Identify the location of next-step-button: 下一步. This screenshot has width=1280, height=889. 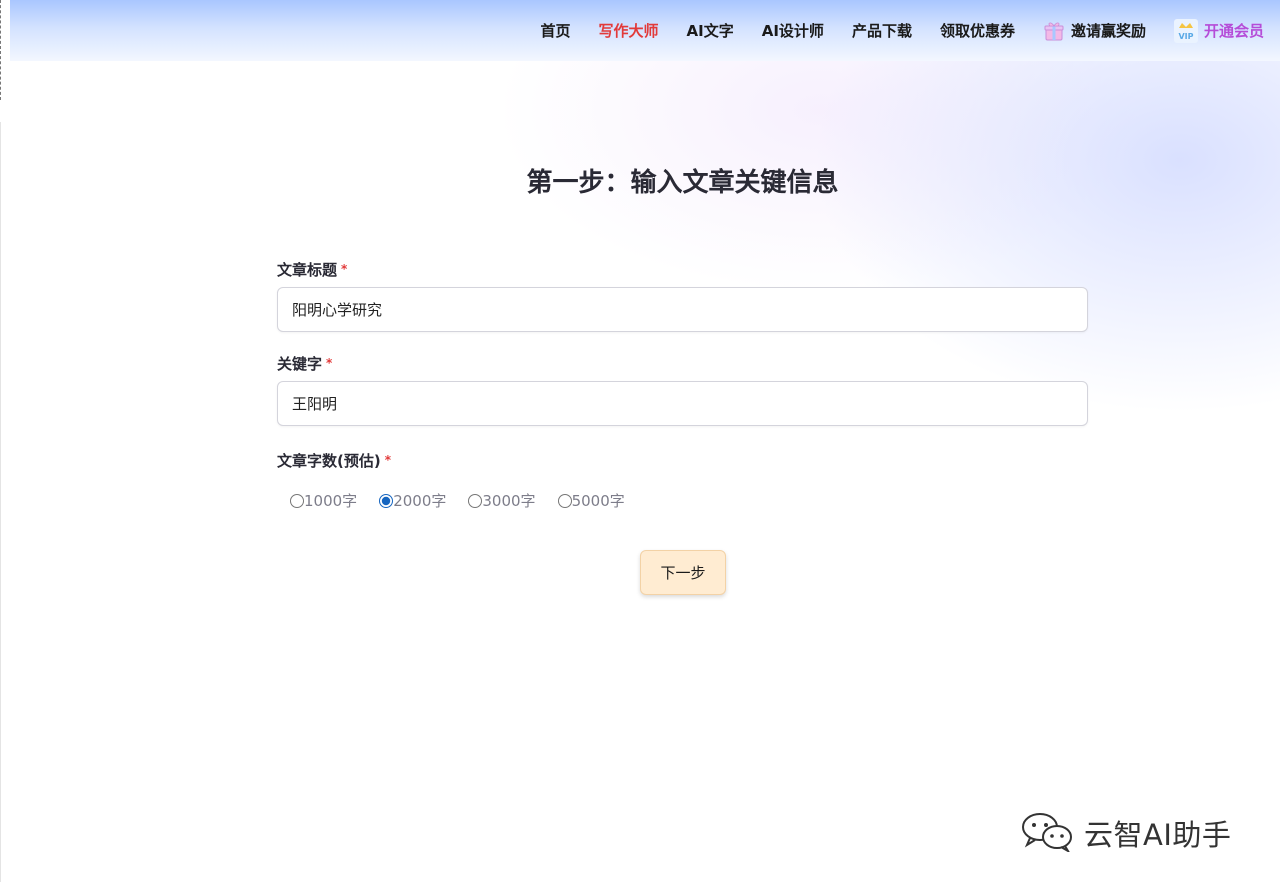
(683, 572).